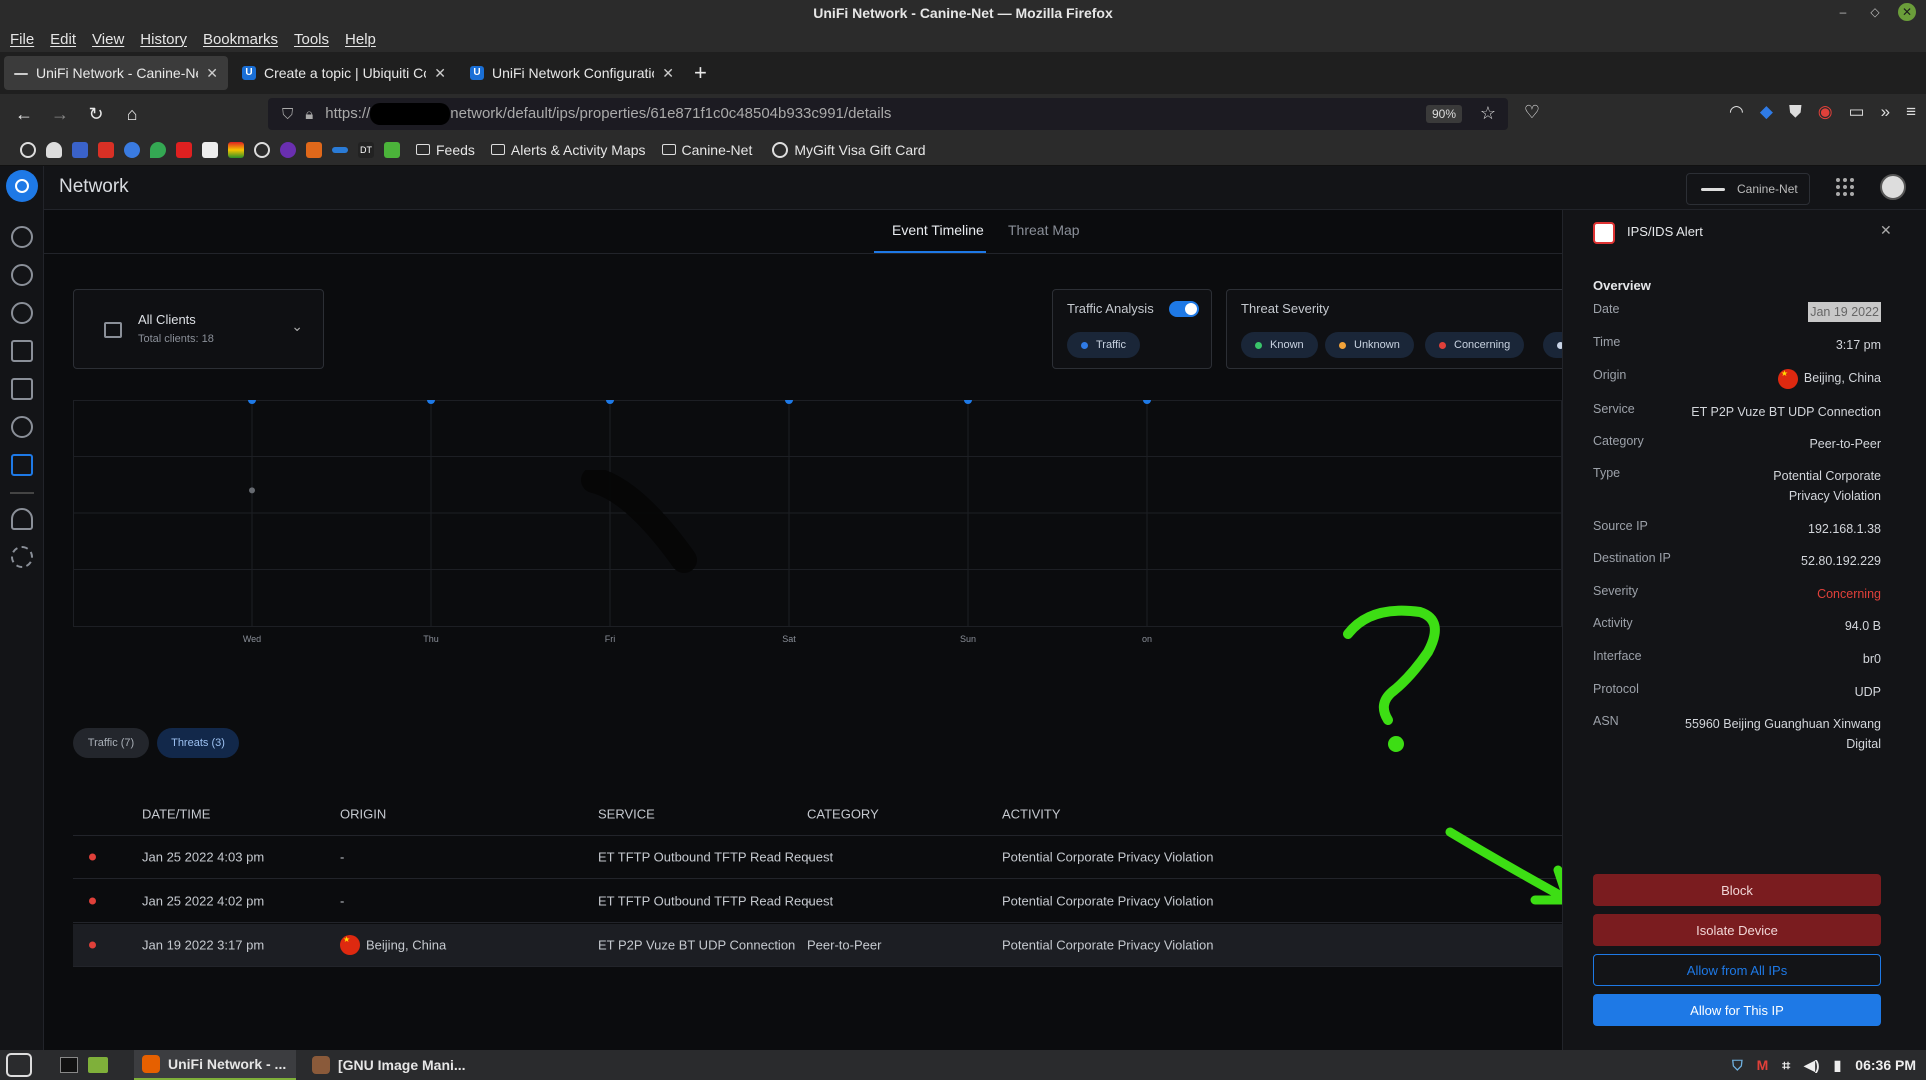 The width and height of the screenshot is (1926, 1080). Describe the element at coordinates (700, 73) in the screenshot. I see `new-tab-plus-icon: +` at that location.